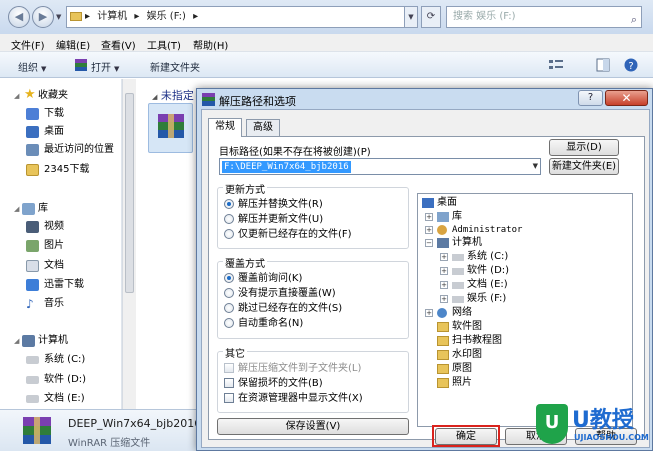  I want to click on address-dropdown-chevron-icon: ▼, so click(411, 17).